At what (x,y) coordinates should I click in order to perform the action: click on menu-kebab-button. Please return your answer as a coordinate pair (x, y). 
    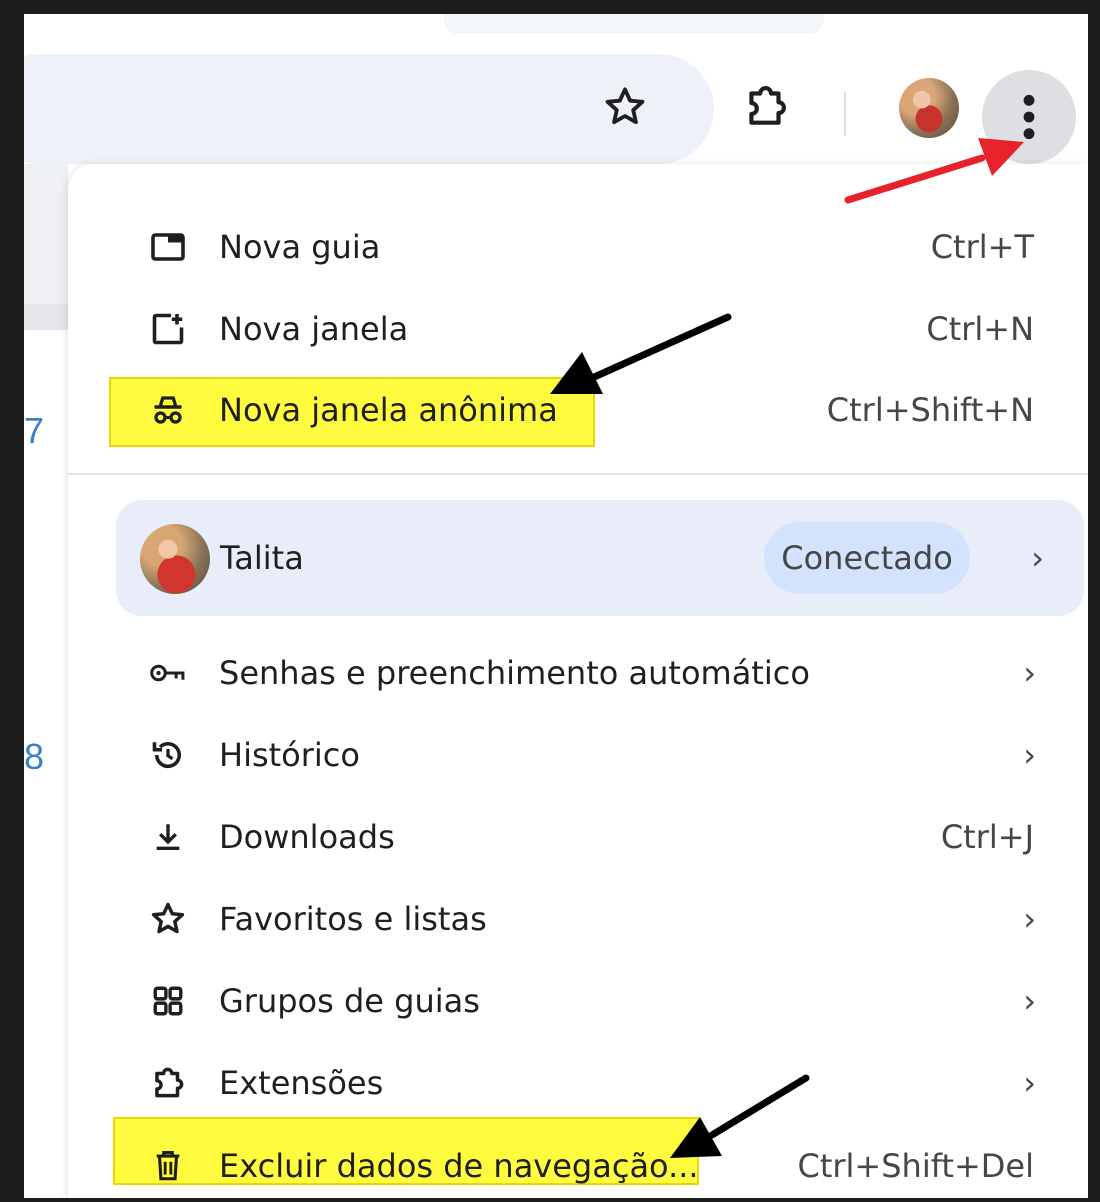
    Looking at the image, I should click on (1029, 117).